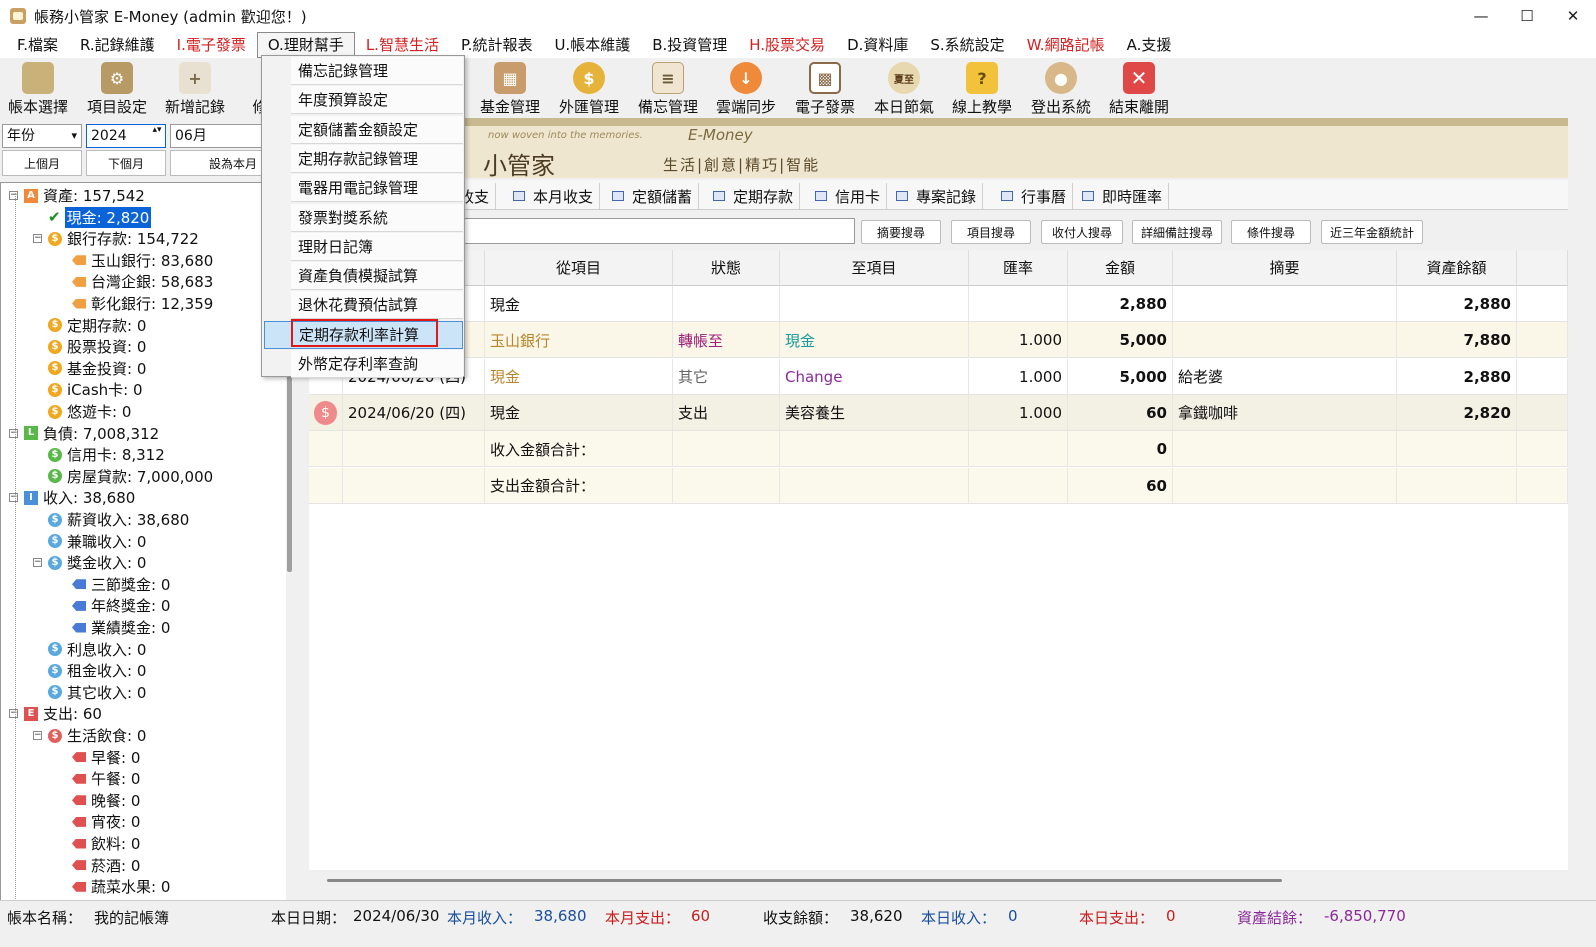 The height and width of the screenshot is (947, 1596). What do you see at coordinates (877, 45) in the screenshot?
I see `menu-item-9: D.資料庫` at bounding box center [877, 45].